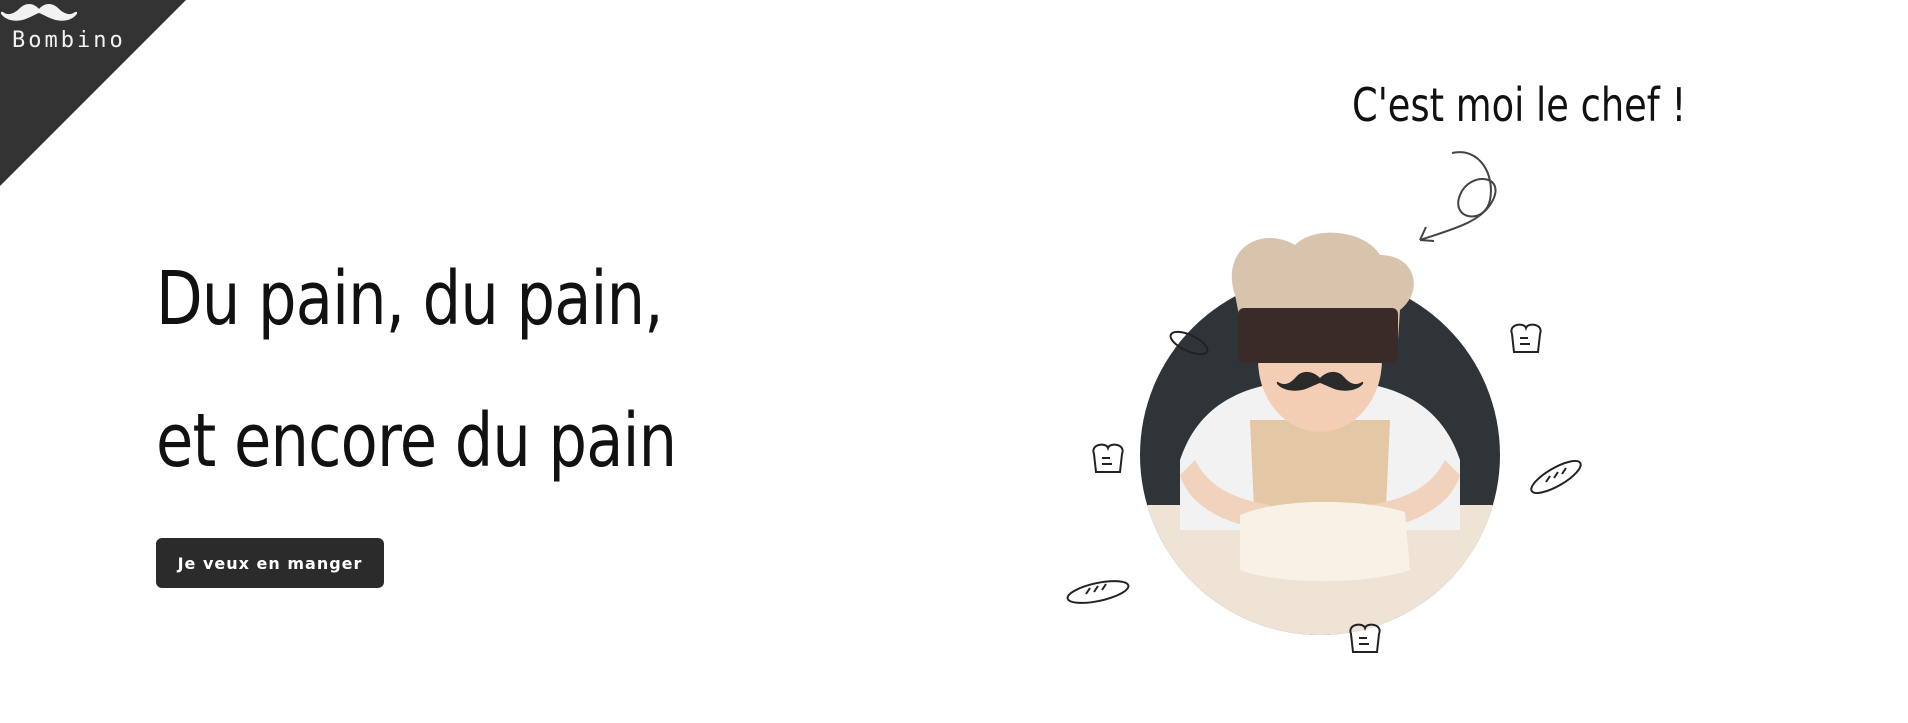 The width and height of the screenshot is (1908, 723). What do you see at coordinates (39, 12) in the screenshot?
I see `mustache-icon` at bounding box center [39, 12].